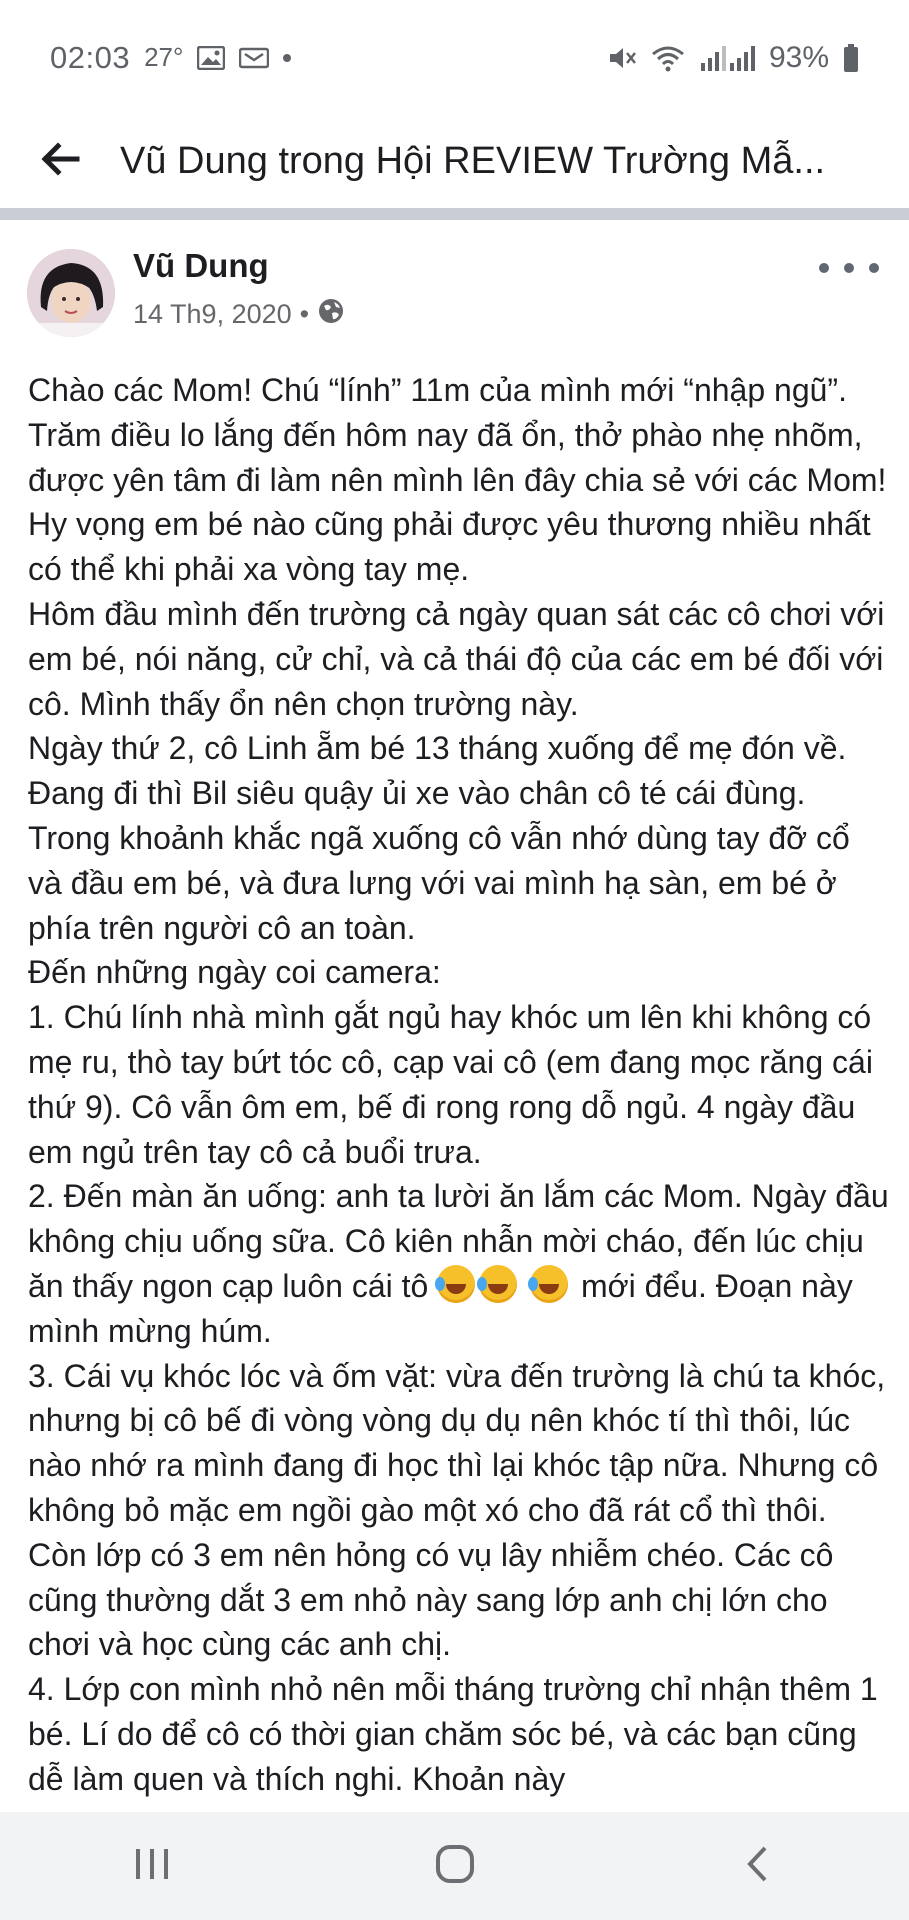  I want to click on nav-back-button, so click(758, 1866).